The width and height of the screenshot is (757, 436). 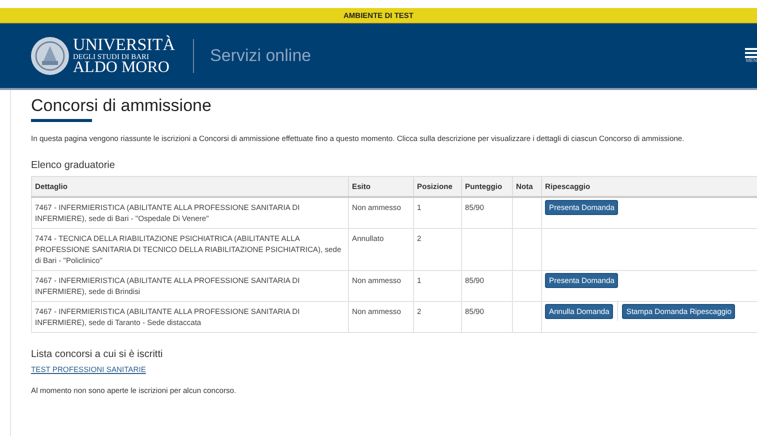 I want to click on logo-text: UNIVERSITÀ, so click(x=124, y=44).